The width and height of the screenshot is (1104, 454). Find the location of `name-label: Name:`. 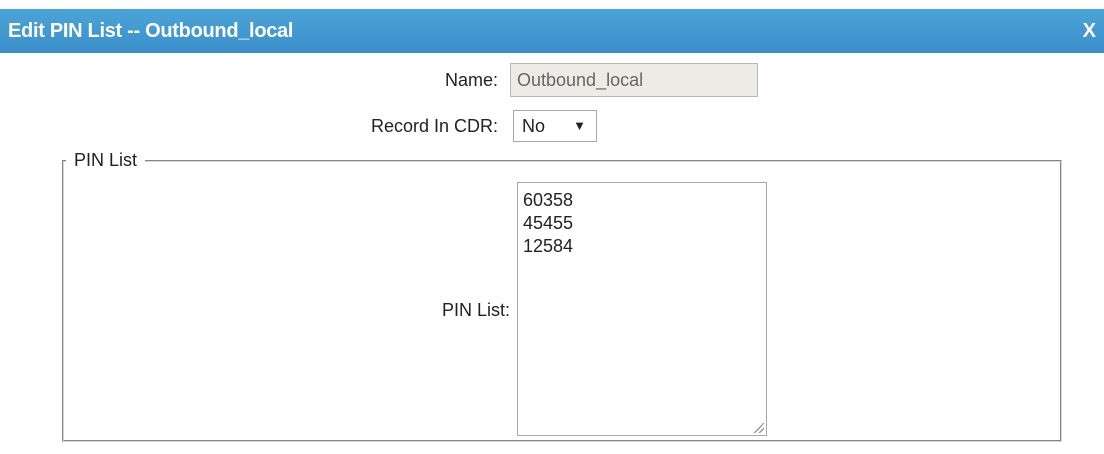

name-label: Name: is located at coordinates (471, 80).